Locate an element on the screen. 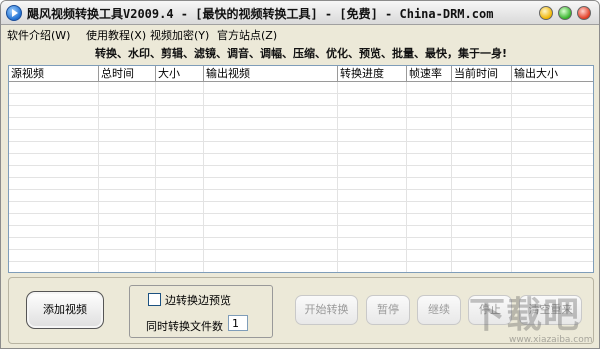 The height and width of the screenshot is (349, 600). pause-button: 暂停 is located at coordinates (388, 310).